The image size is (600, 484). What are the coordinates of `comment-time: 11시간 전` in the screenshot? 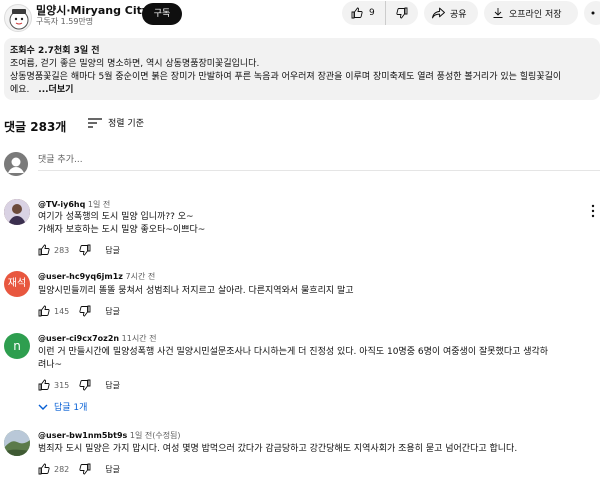 It's located at (139, 338).